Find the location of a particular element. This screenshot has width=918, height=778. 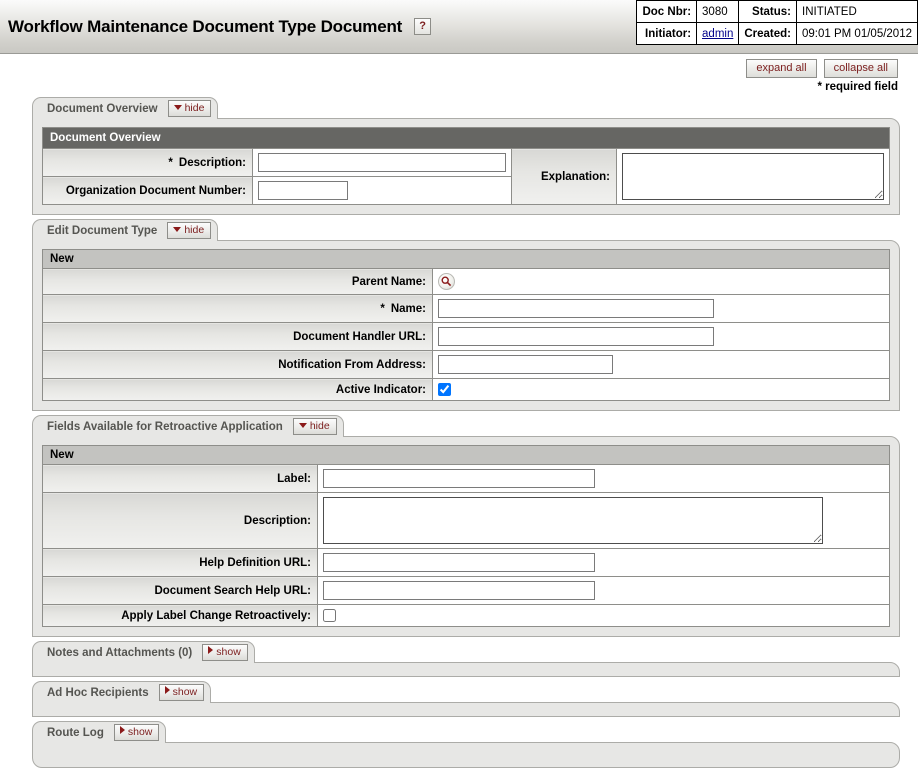

toggle-document-overview-button: hide is located at coordinates (189, 108).